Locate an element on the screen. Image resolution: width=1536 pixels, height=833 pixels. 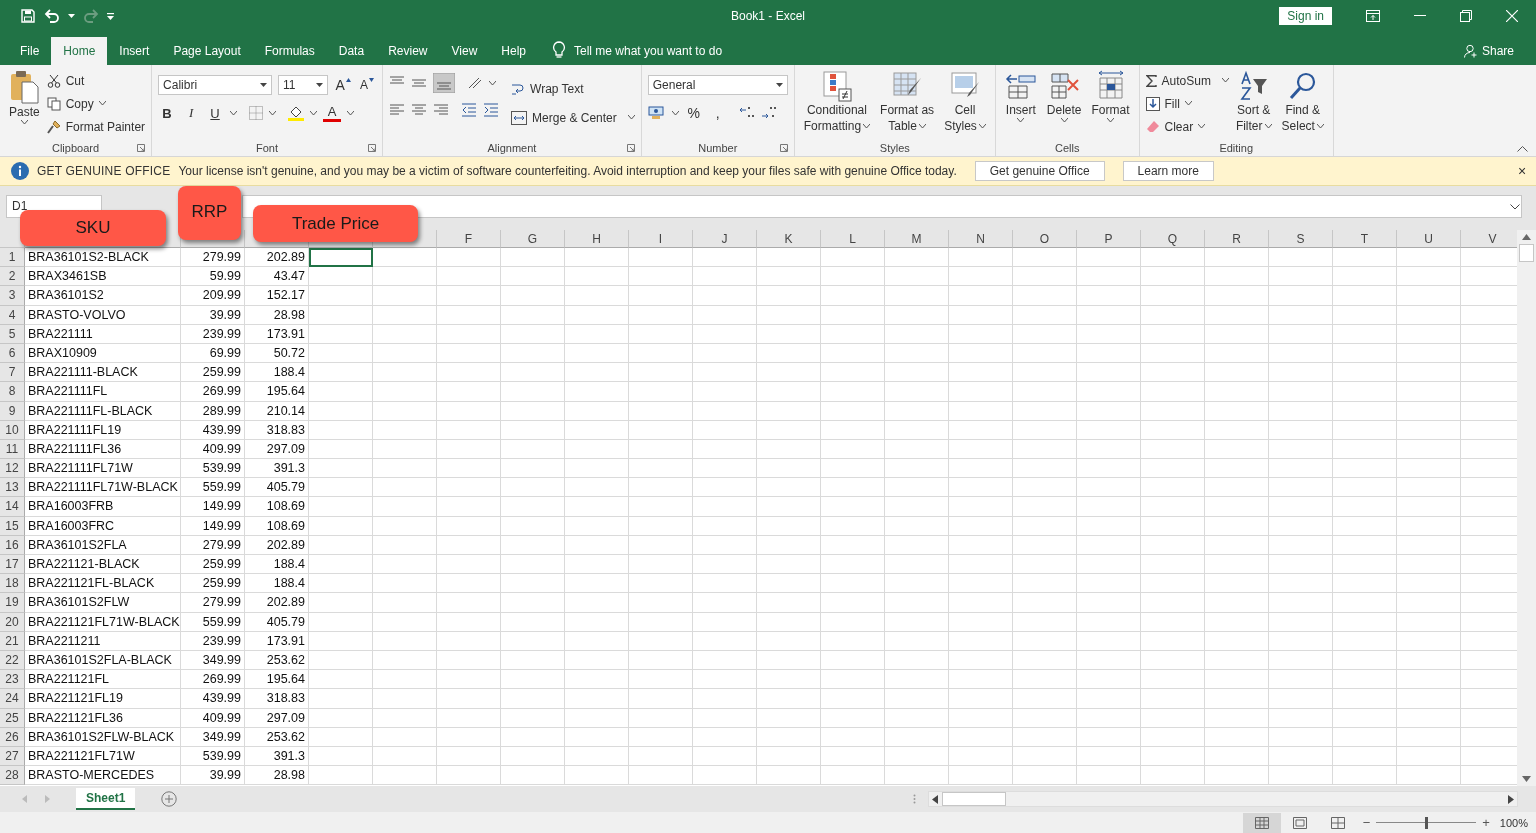
customize-icon is located at coordinates (110, 16).